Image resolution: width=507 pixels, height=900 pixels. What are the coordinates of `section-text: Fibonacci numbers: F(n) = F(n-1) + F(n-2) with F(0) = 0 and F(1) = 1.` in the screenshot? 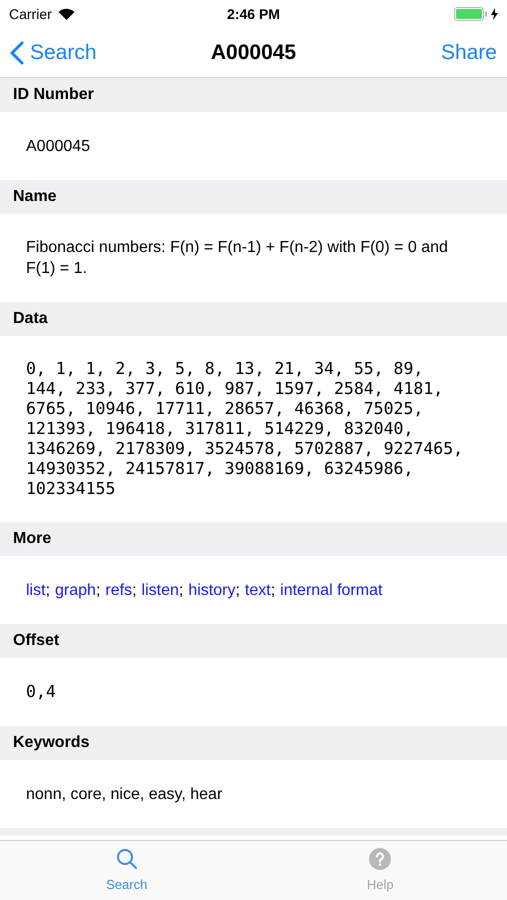 It's located at (237, 258).